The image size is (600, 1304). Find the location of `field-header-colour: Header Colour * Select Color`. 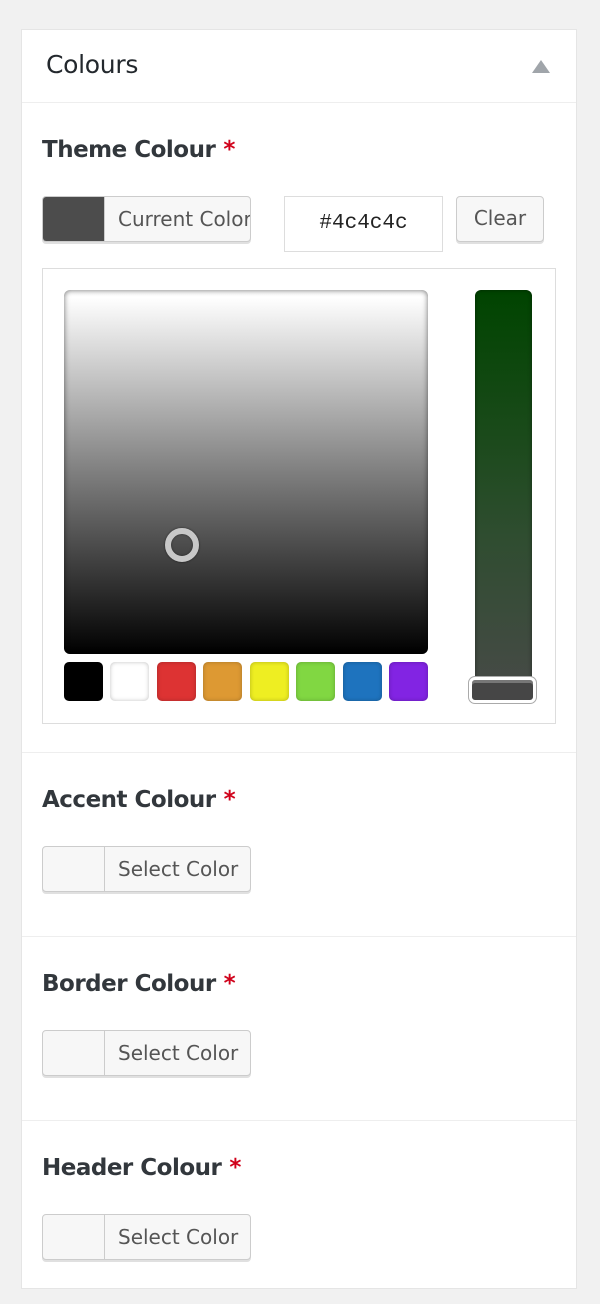

field-header-colour: Header Colour * Select Color is located at coordinates (299, 1212).